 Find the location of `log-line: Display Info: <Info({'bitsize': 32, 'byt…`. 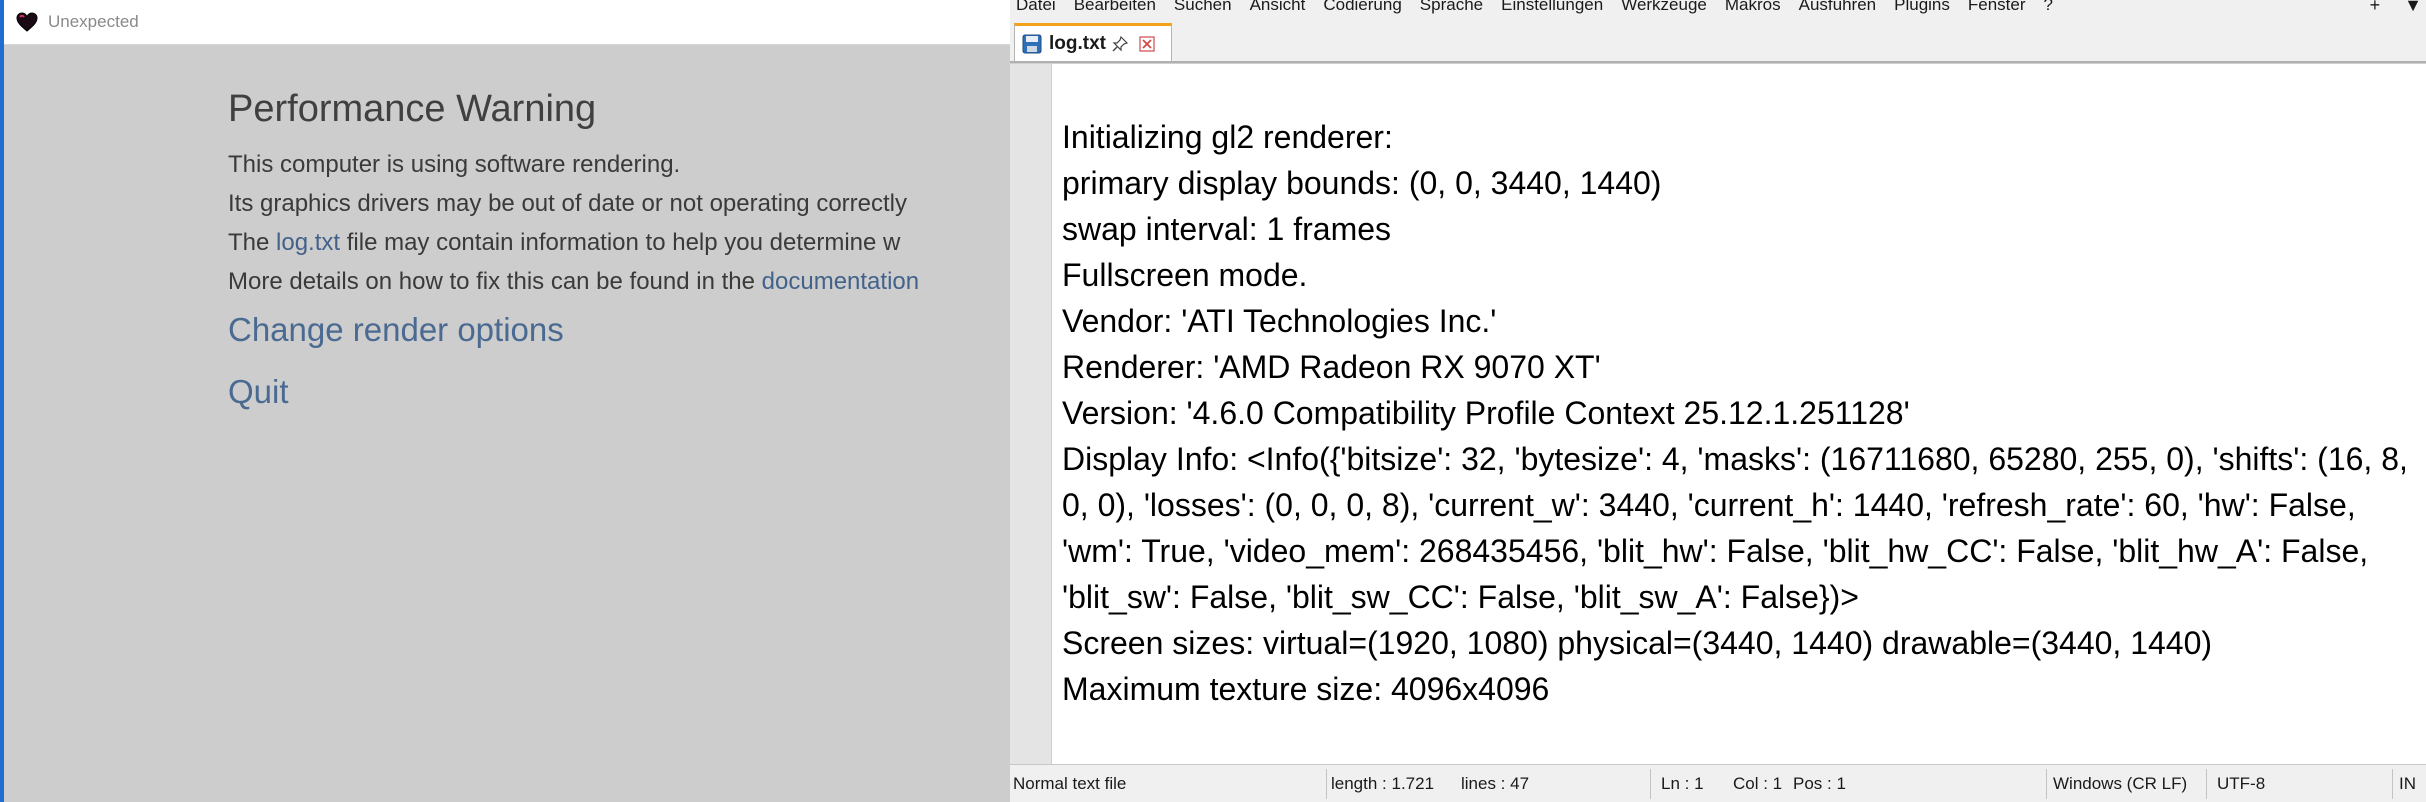

log-line: Display Info: <Info({'bitsize': 32, 'byt… is located at coordinates (1739, 528).